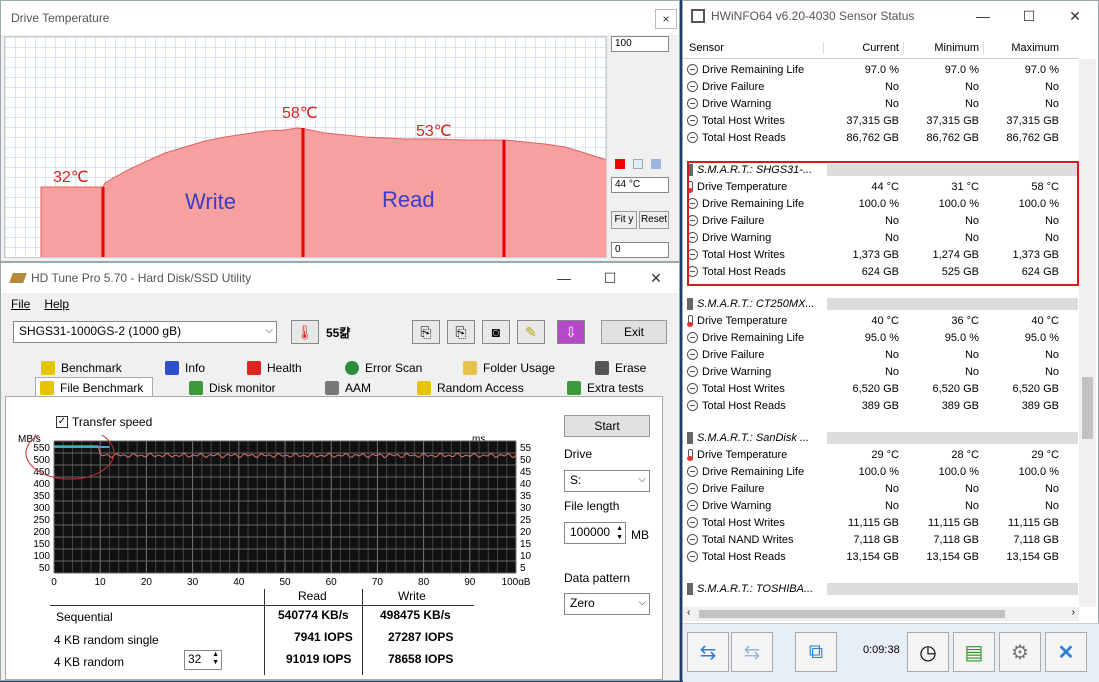 The width and height of the screenshot is (1099, 682). I want to click on hwinfo-footer: ⇆ ⇆ ⧉ 0:09:38 ◷ ▤ ⚙ ✕, so click(891, 652).